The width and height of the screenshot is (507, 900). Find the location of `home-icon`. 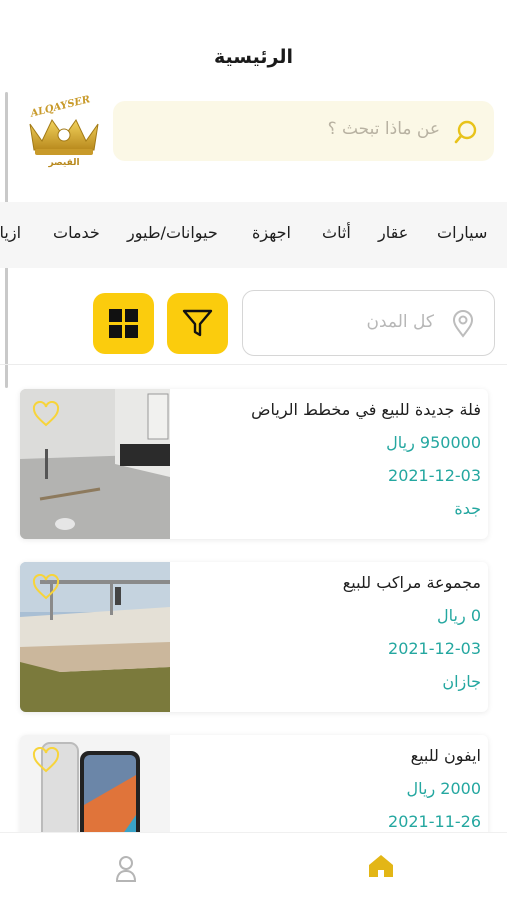

home-icon is located at coordinates (381, 868).